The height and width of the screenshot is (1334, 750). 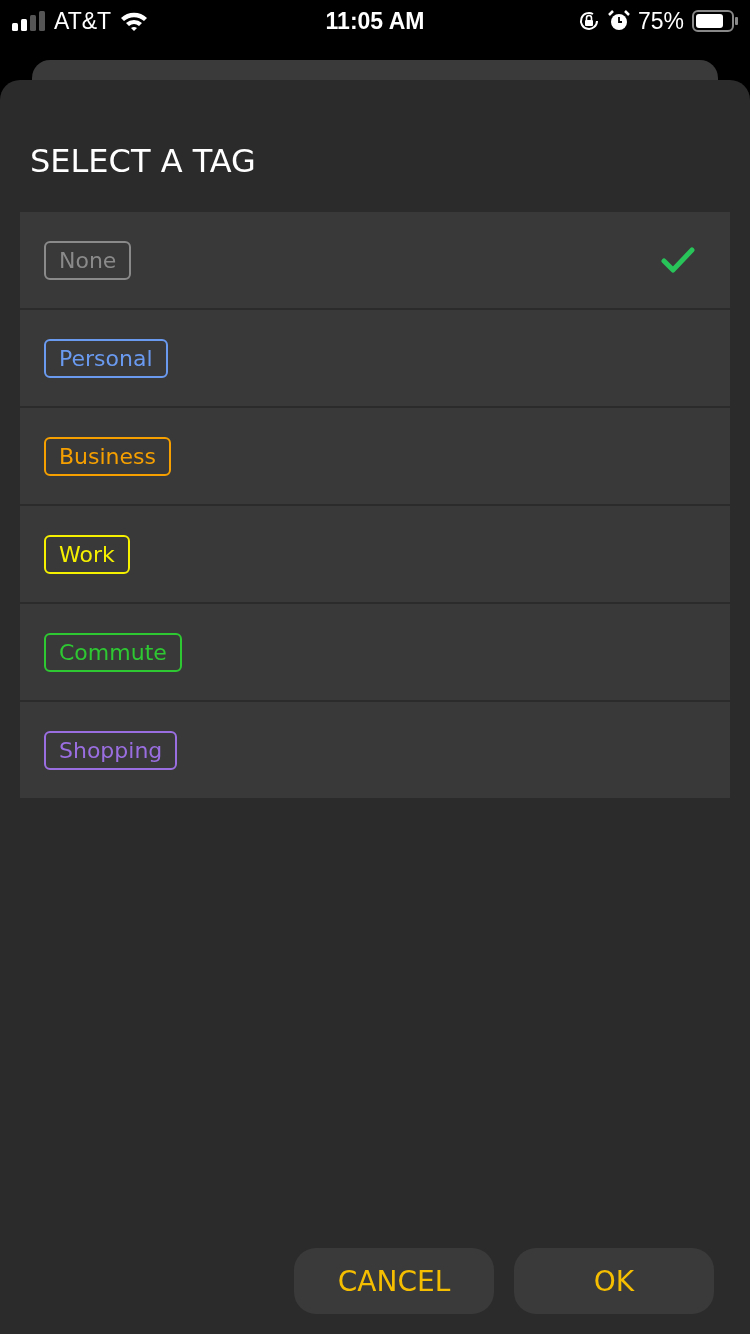 What do you see at coordinates (375, 21) in the screenshot?
I see `clock-time: 11:05 AM` at bounding box center [375, 21].